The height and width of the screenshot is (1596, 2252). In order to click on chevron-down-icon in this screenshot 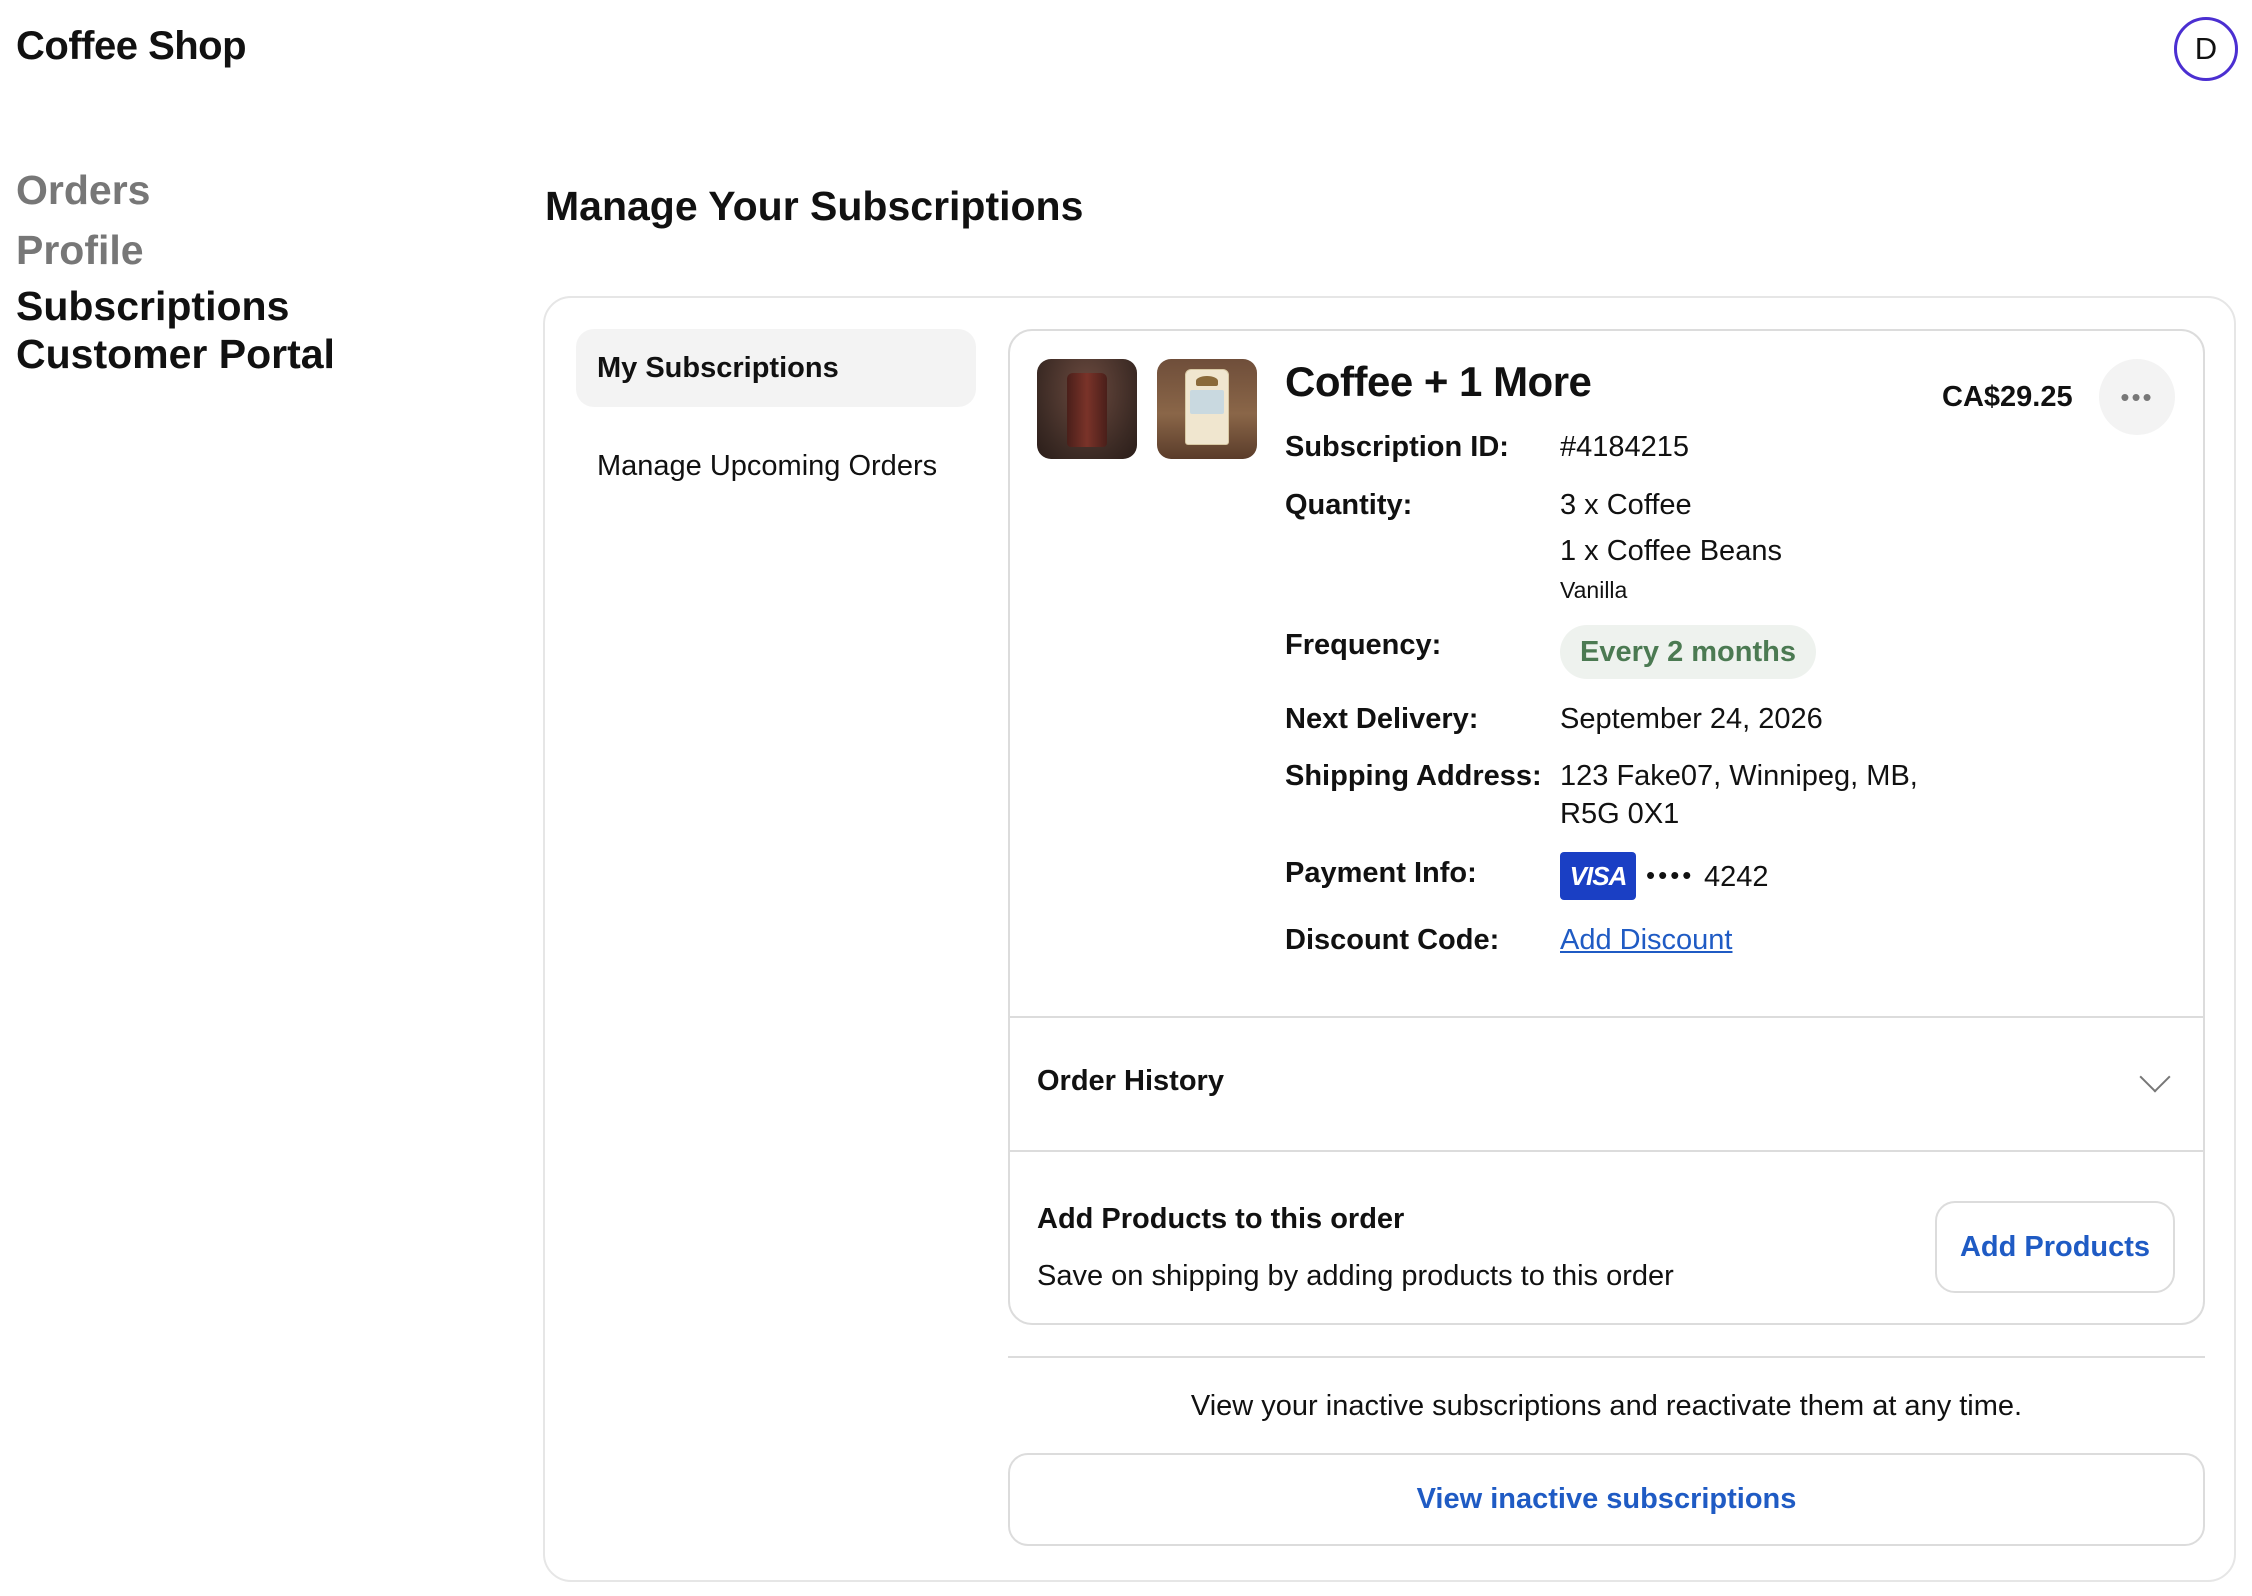, I will do `click(2155, 1077)`.